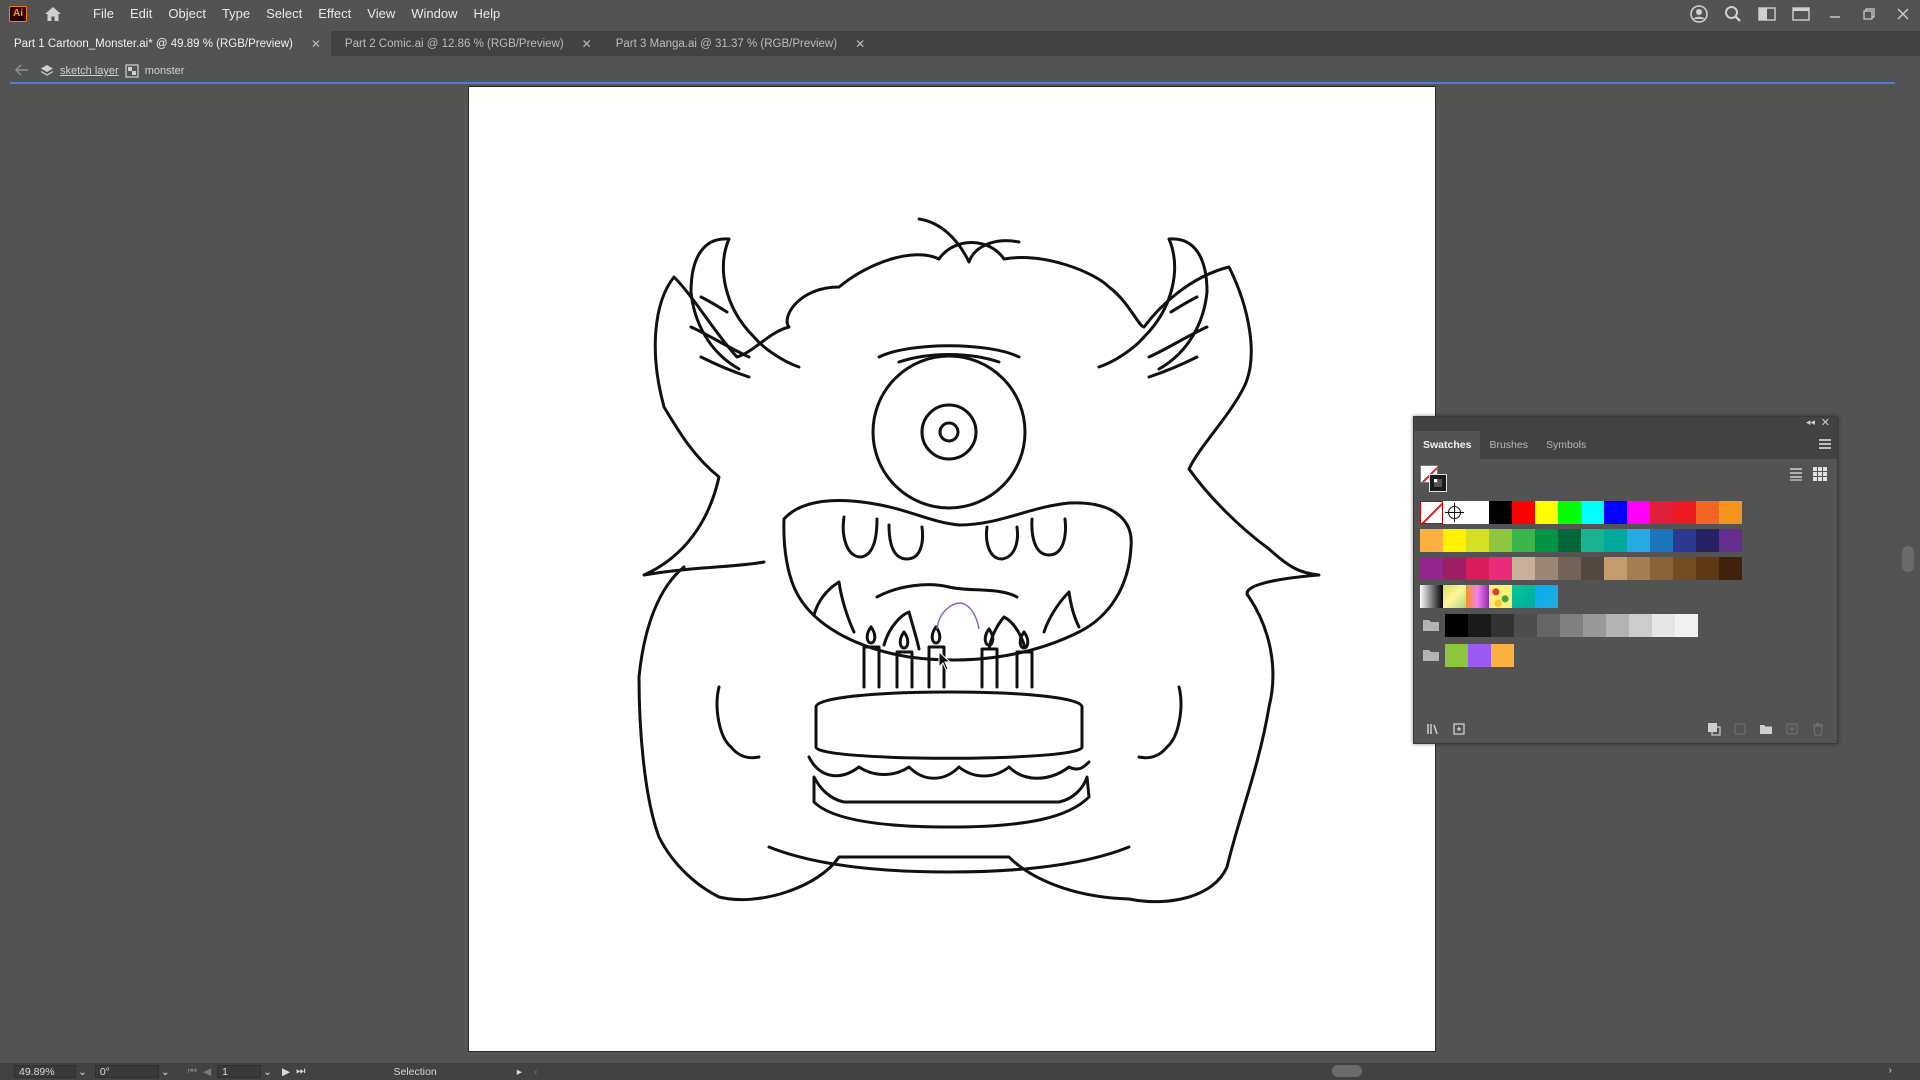  What do you see at coordinates (1801, 13) in the screenshot?
I see `workspace-switcher-icon` at bounding box center [1801, 13].